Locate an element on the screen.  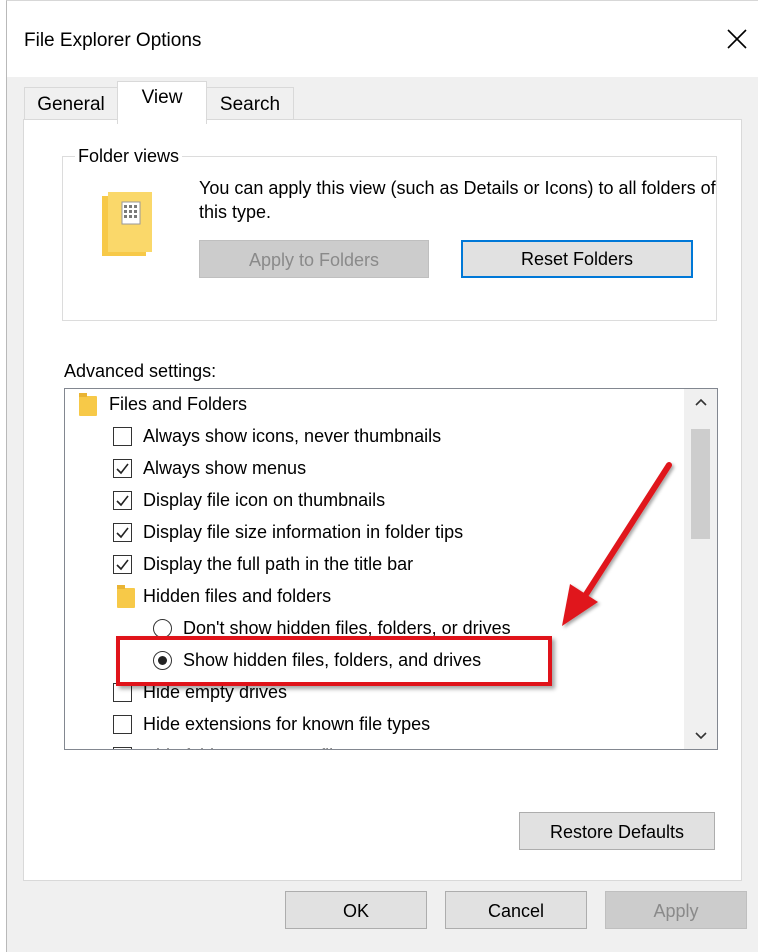
chevron-down-icon is located at coordinates (700, 736).